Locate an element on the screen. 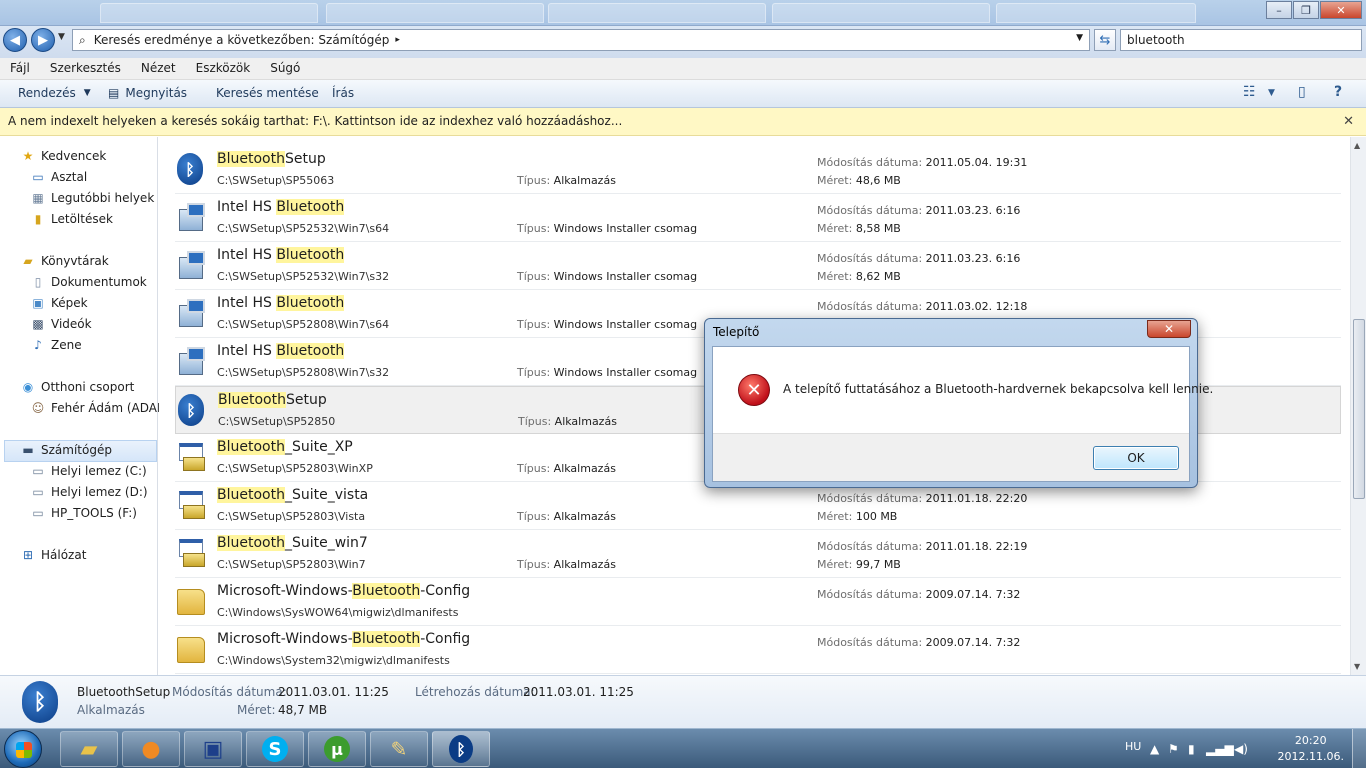  modified-label: Módosítás dátuma: is located at coordinates (870, 306).